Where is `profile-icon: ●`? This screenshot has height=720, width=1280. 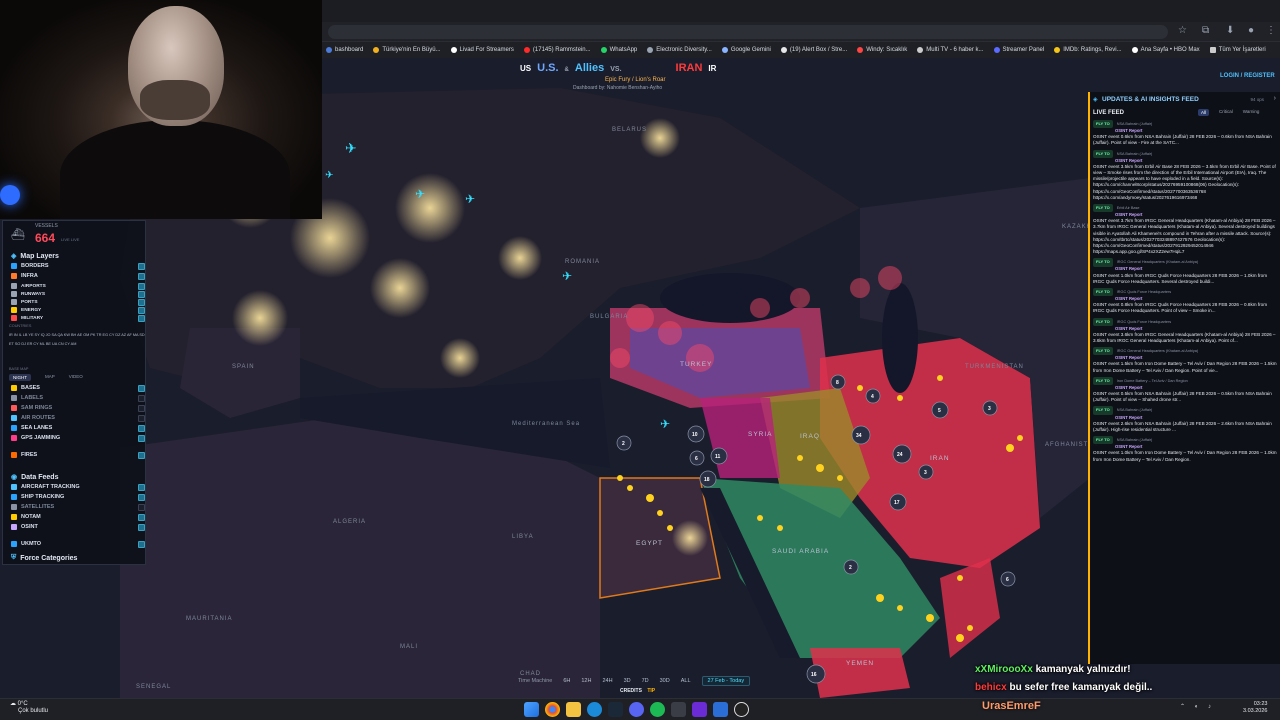 profile-icon: ● is located at coordinates (1251, 30).